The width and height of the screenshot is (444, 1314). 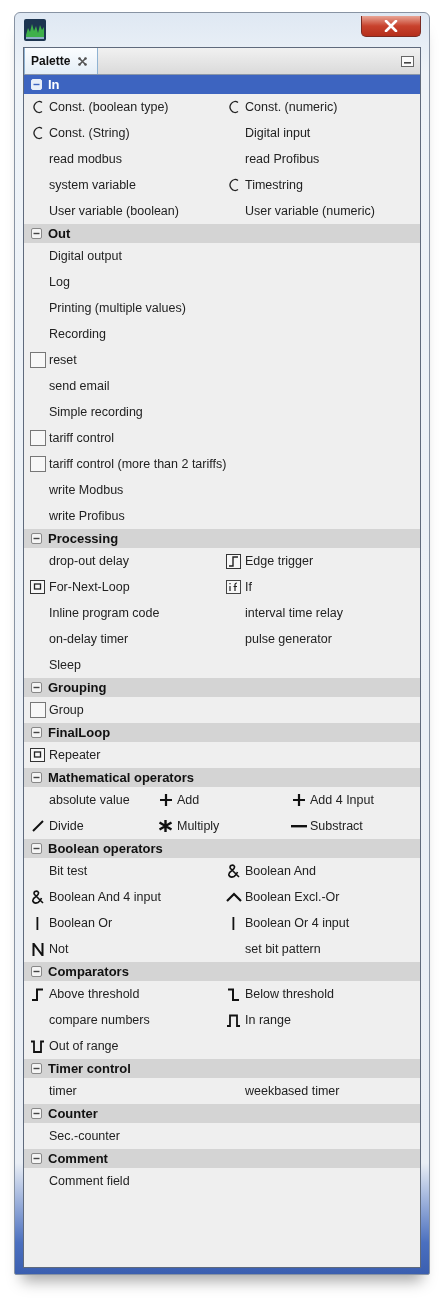 I want to click on palette-item: Boolean Or, so click(x=122, y=923).